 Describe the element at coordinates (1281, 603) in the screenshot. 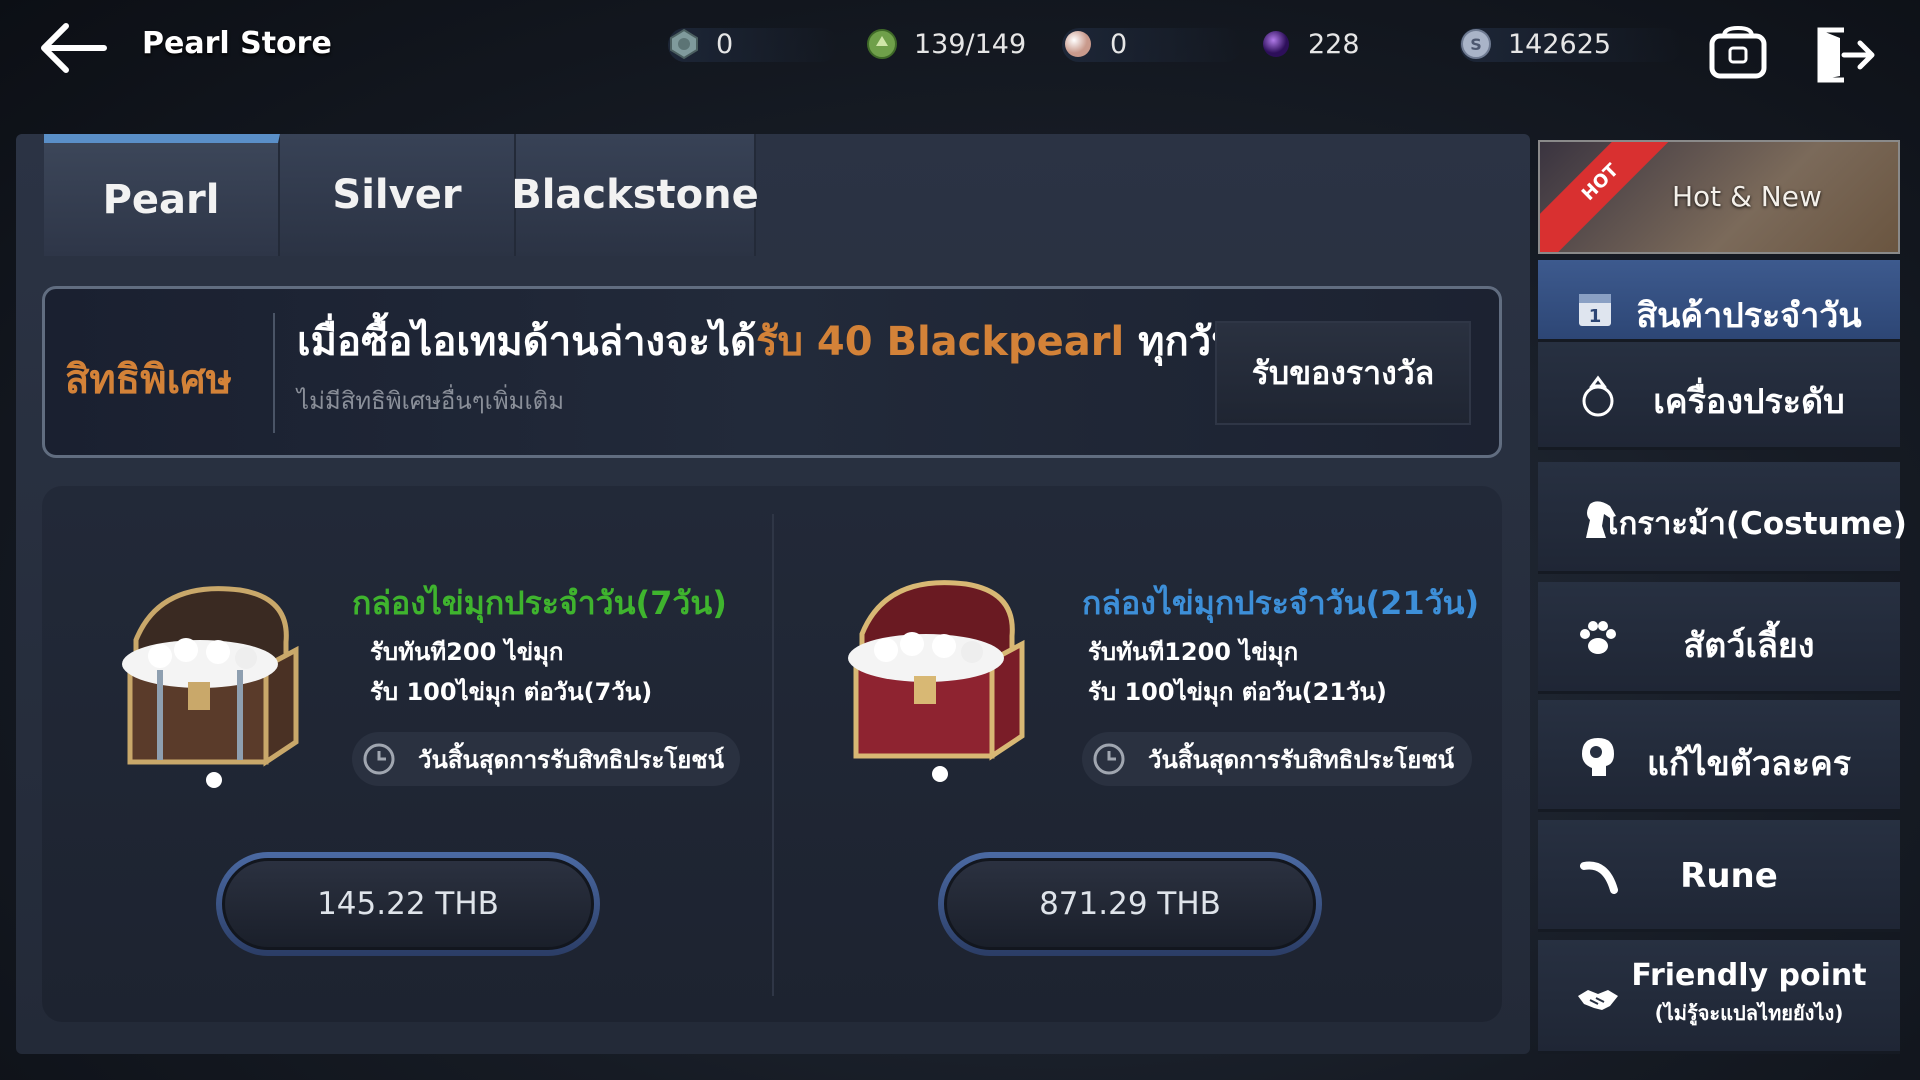

I see `product-title: กล่องไข่มุกประจำวัน(21วัน)` at that location.